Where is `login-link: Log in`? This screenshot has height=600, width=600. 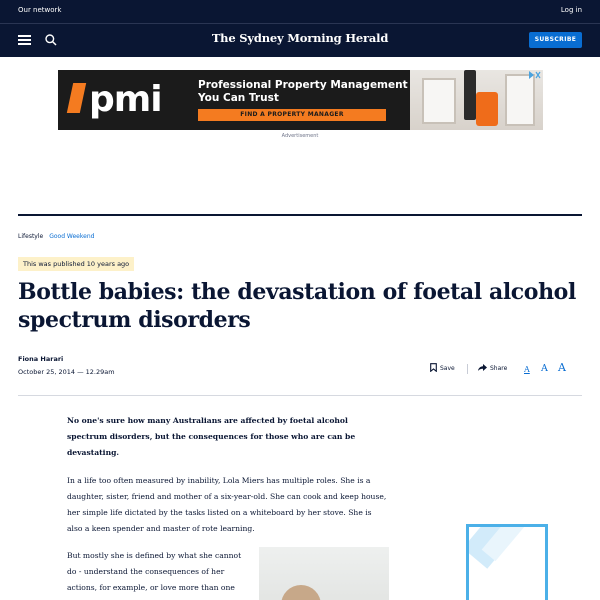 login-link: Log in is located at coordinates (571, 10).